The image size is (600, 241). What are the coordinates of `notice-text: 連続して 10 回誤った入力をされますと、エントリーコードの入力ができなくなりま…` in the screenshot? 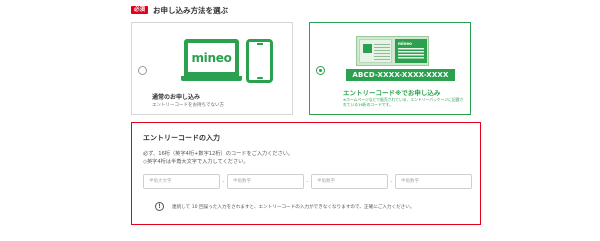 It's located at (293, 207).